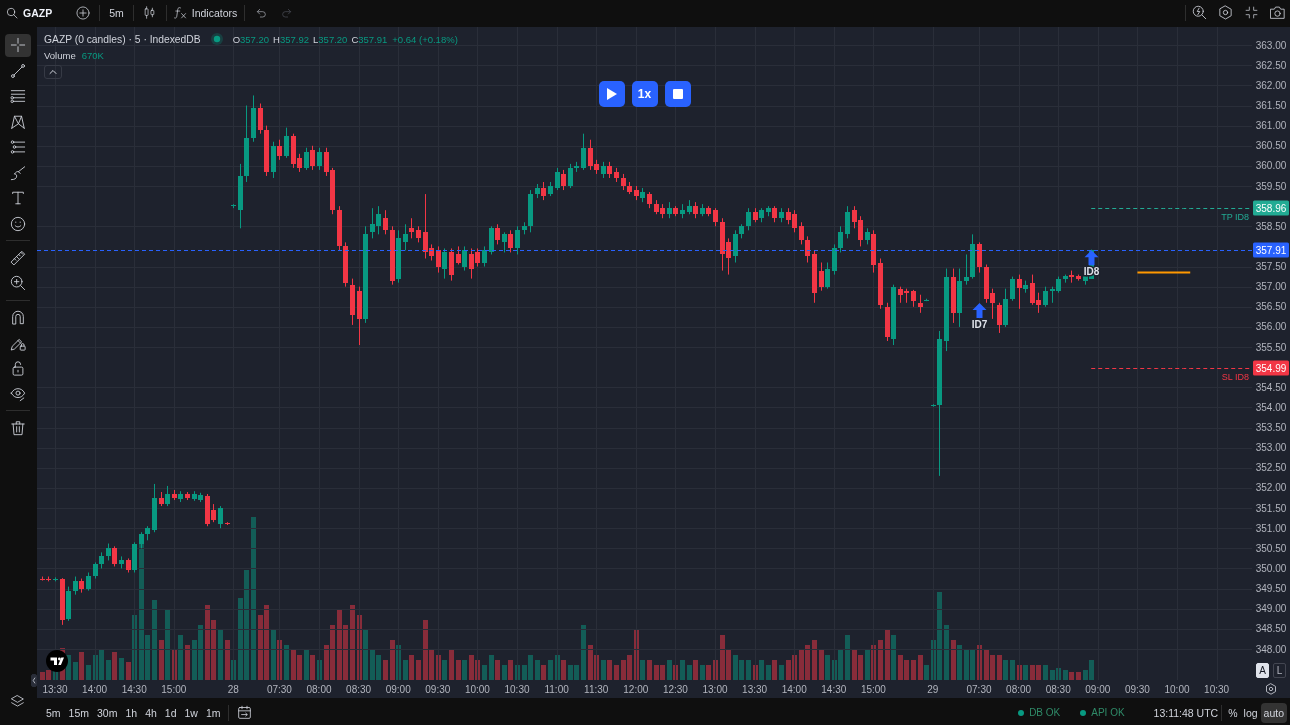 This screenshot has width=1290, height=725. I want to click on price-axis-label: 349.00, so click(1271, 609).